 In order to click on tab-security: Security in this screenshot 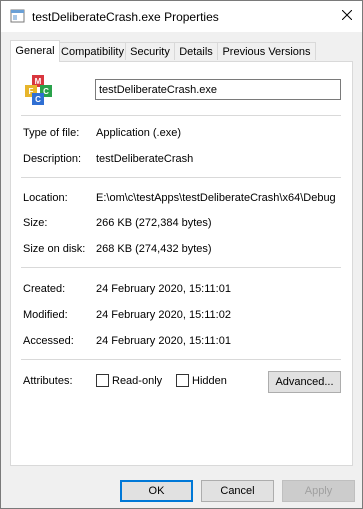, I will do `click(150, 51)`.